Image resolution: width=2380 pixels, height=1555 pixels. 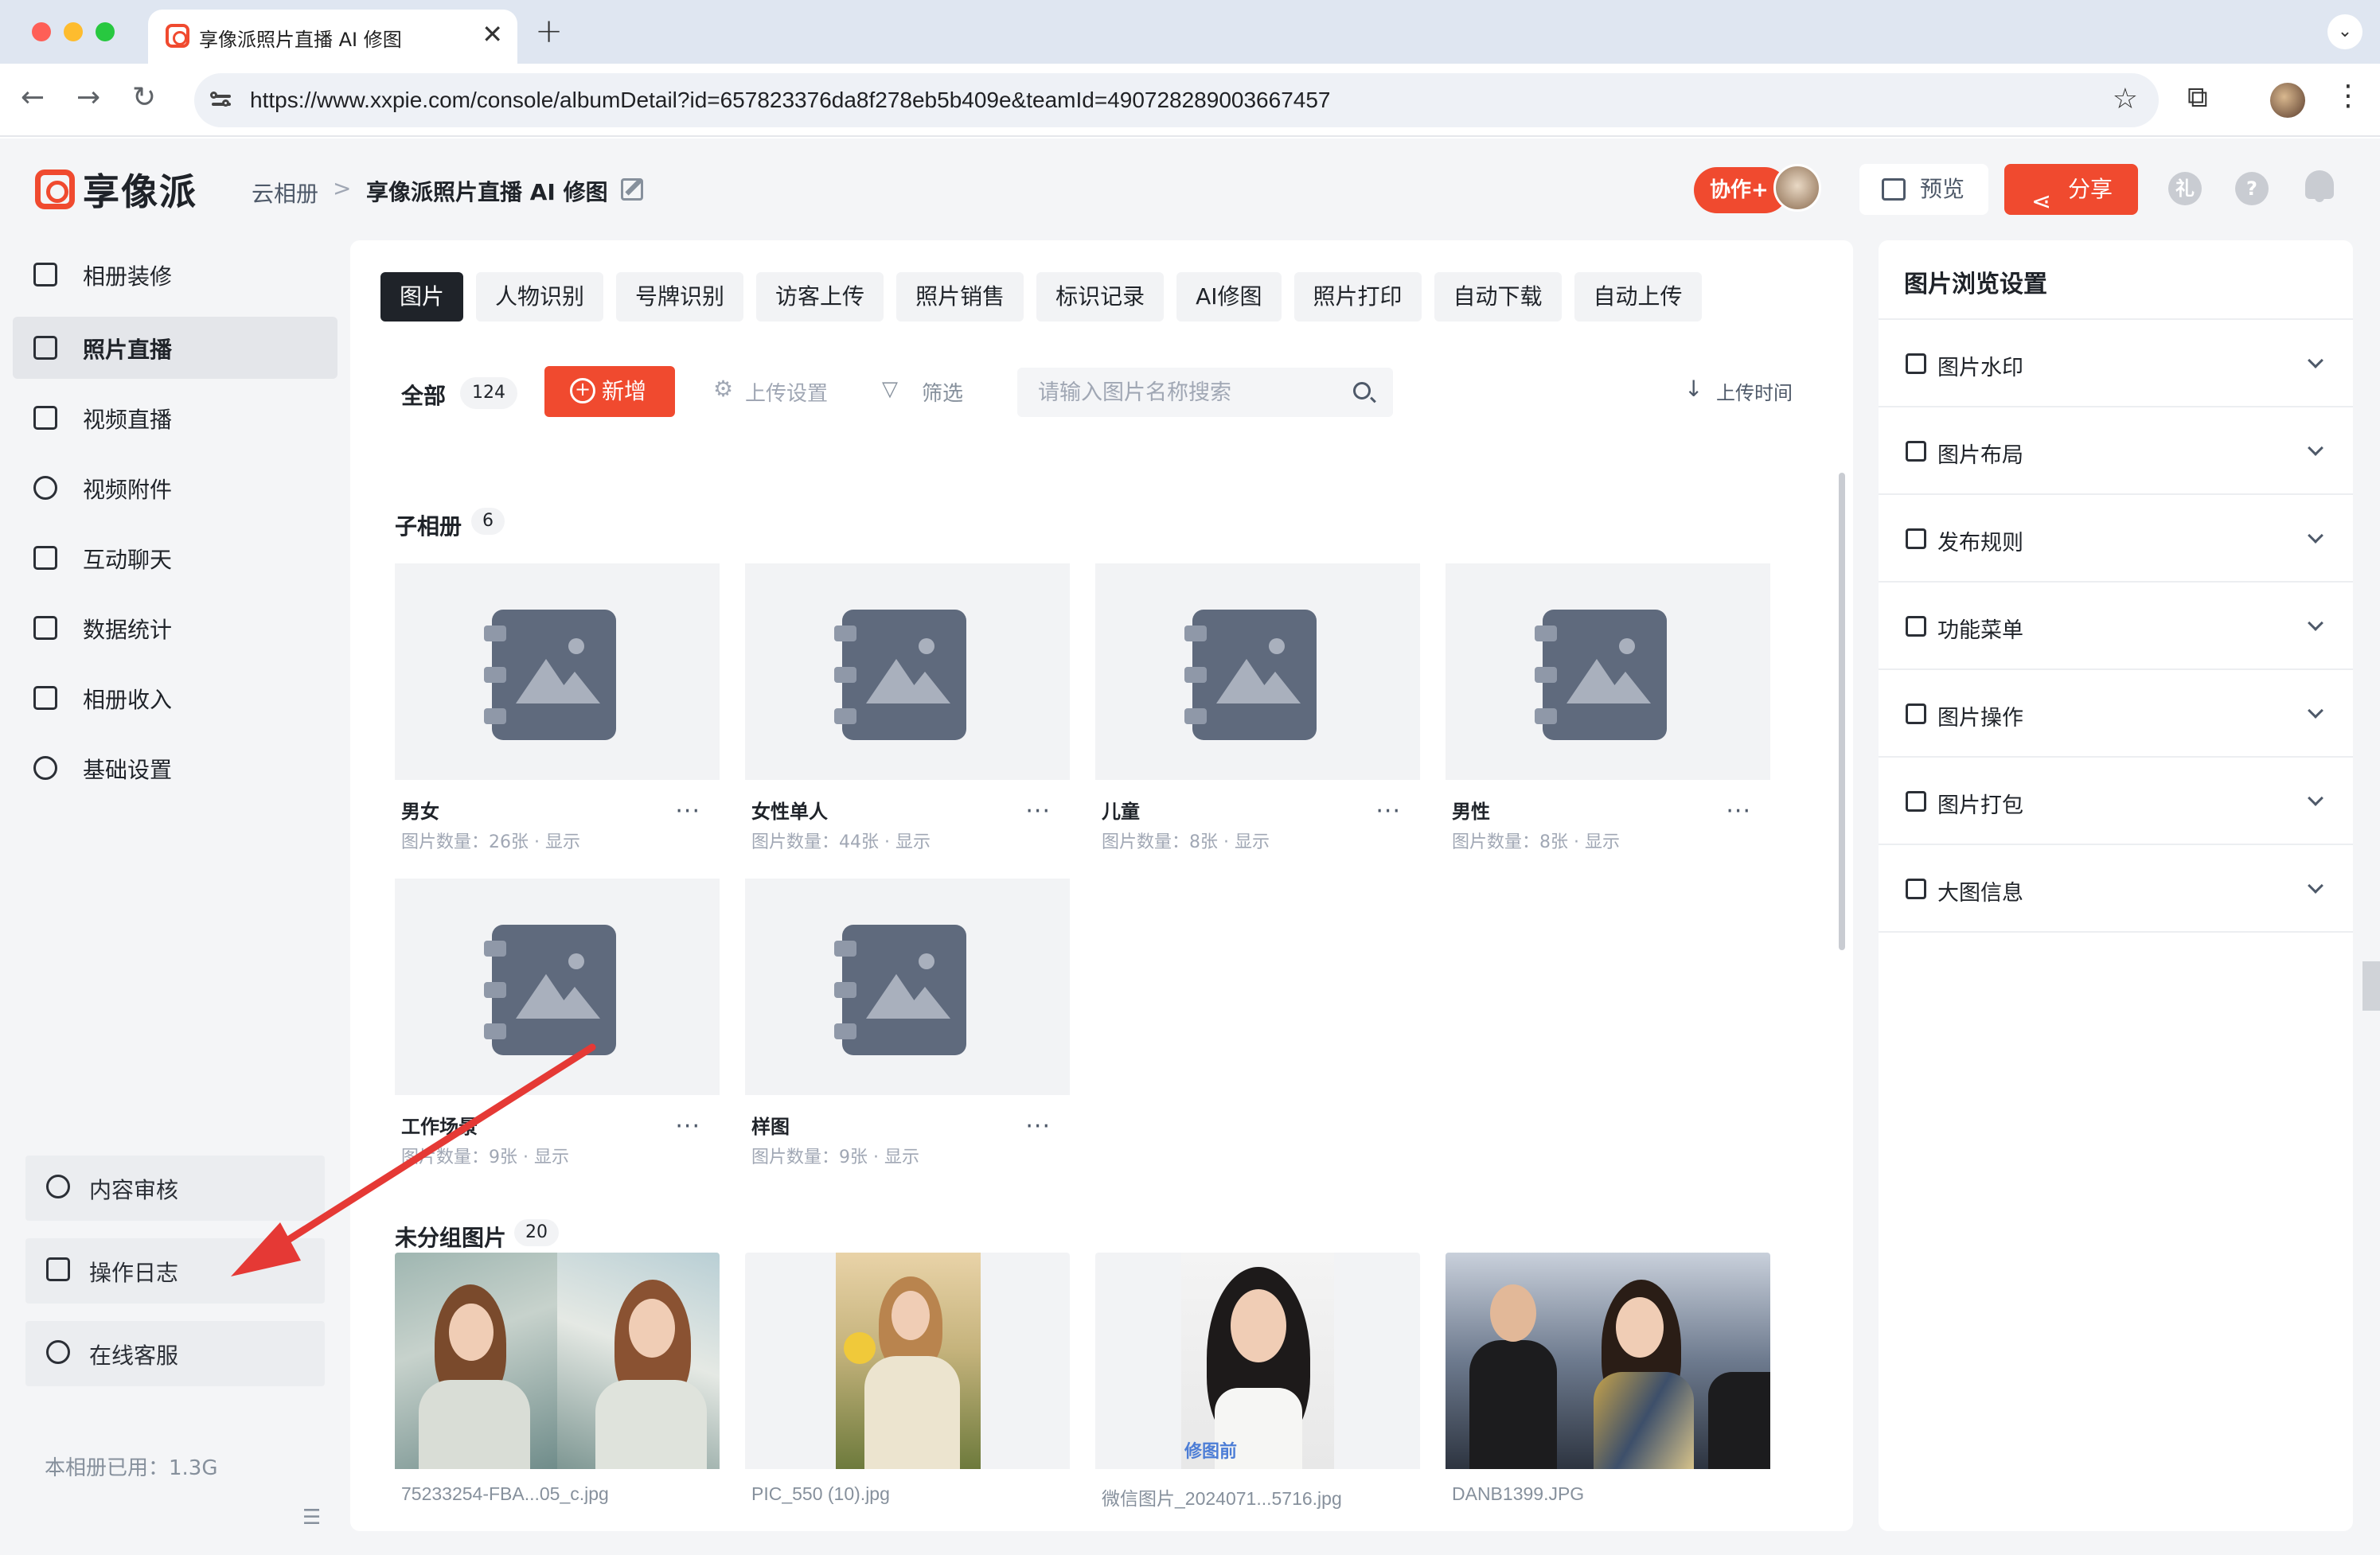 I want to click on page-scrollbar, so click(x=2371, y=986).